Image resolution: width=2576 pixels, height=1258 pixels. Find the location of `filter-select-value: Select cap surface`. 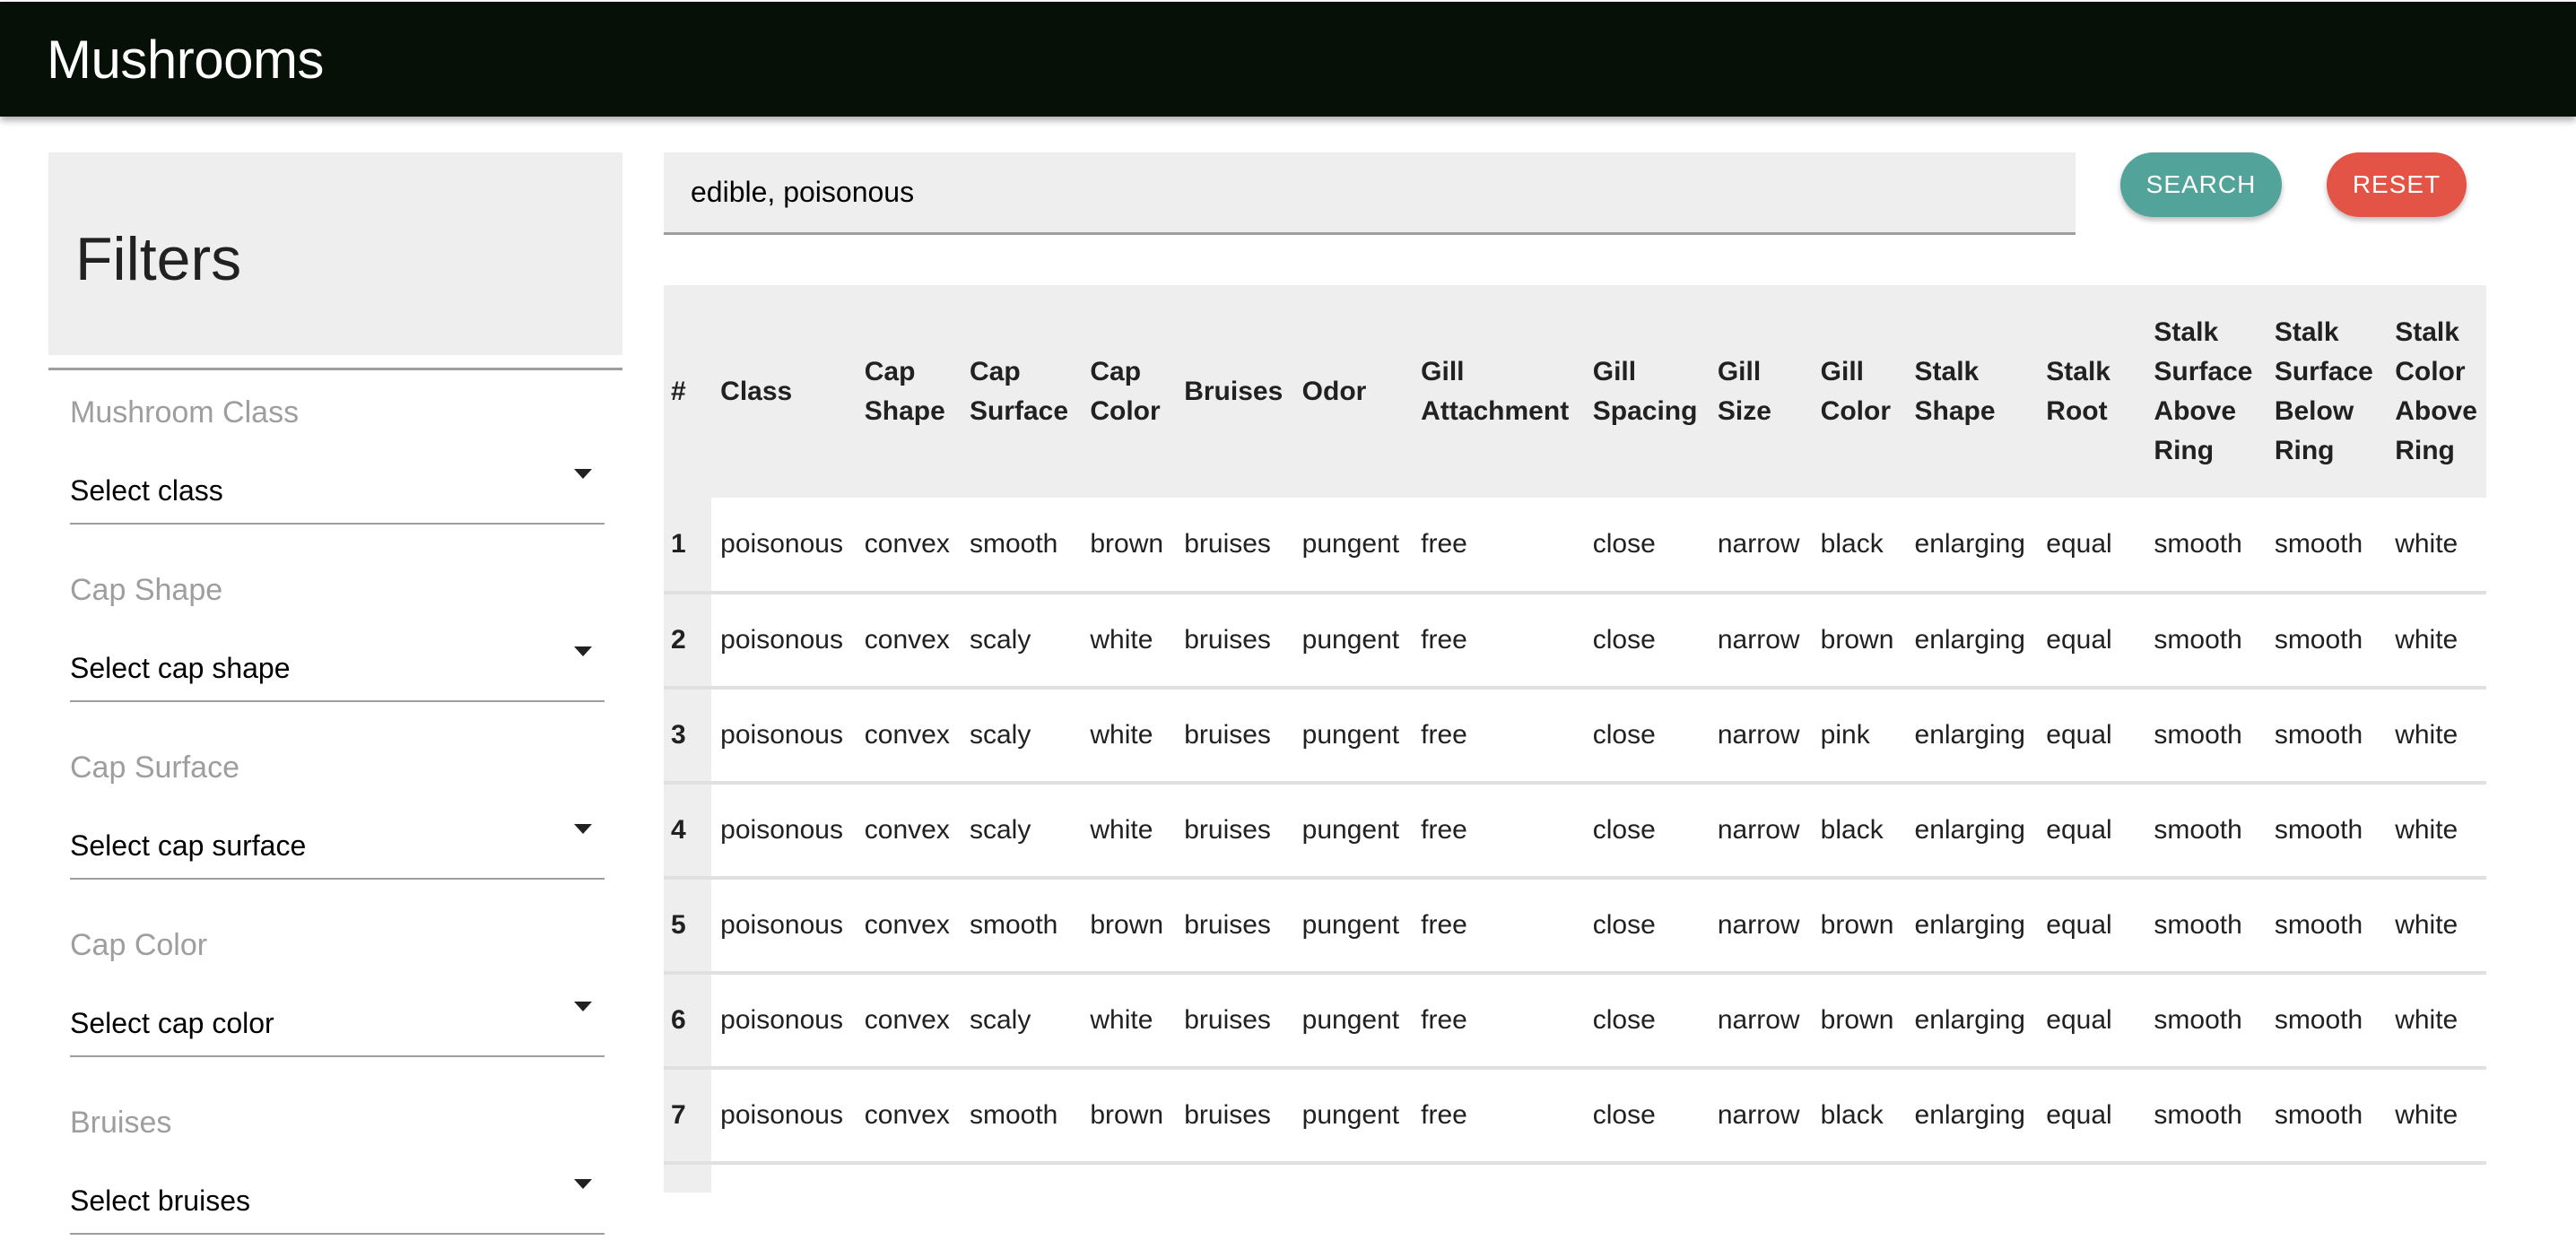

filter-select-value: Select cap surface is located at coordinates (188, 846).